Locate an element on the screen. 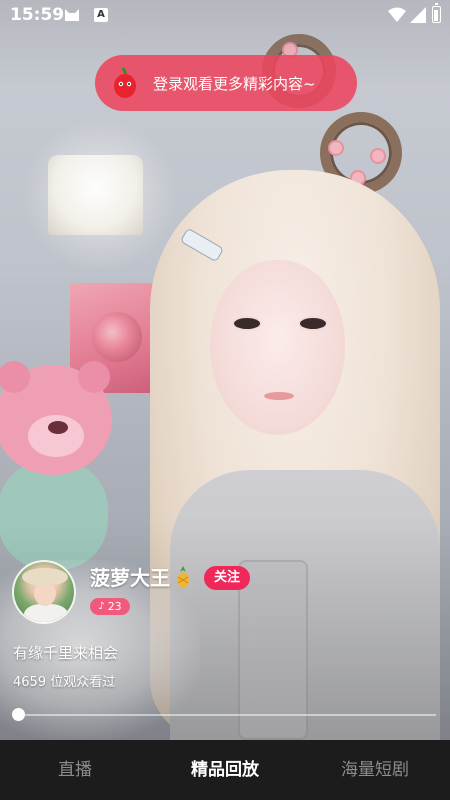  viewer-count: 4659 位观众看过 is located at coordinates (64, 682).